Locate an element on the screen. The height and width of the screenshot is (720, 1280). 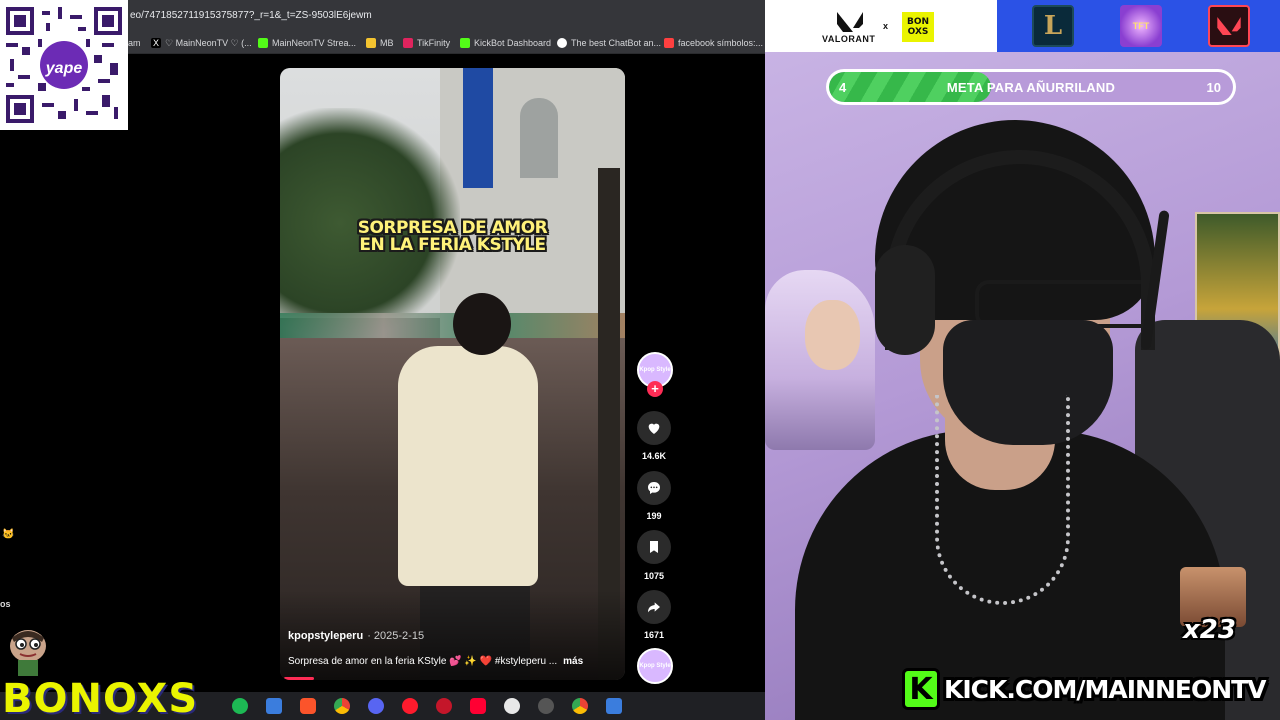
video-person-head is located at coordinates (482, 324).